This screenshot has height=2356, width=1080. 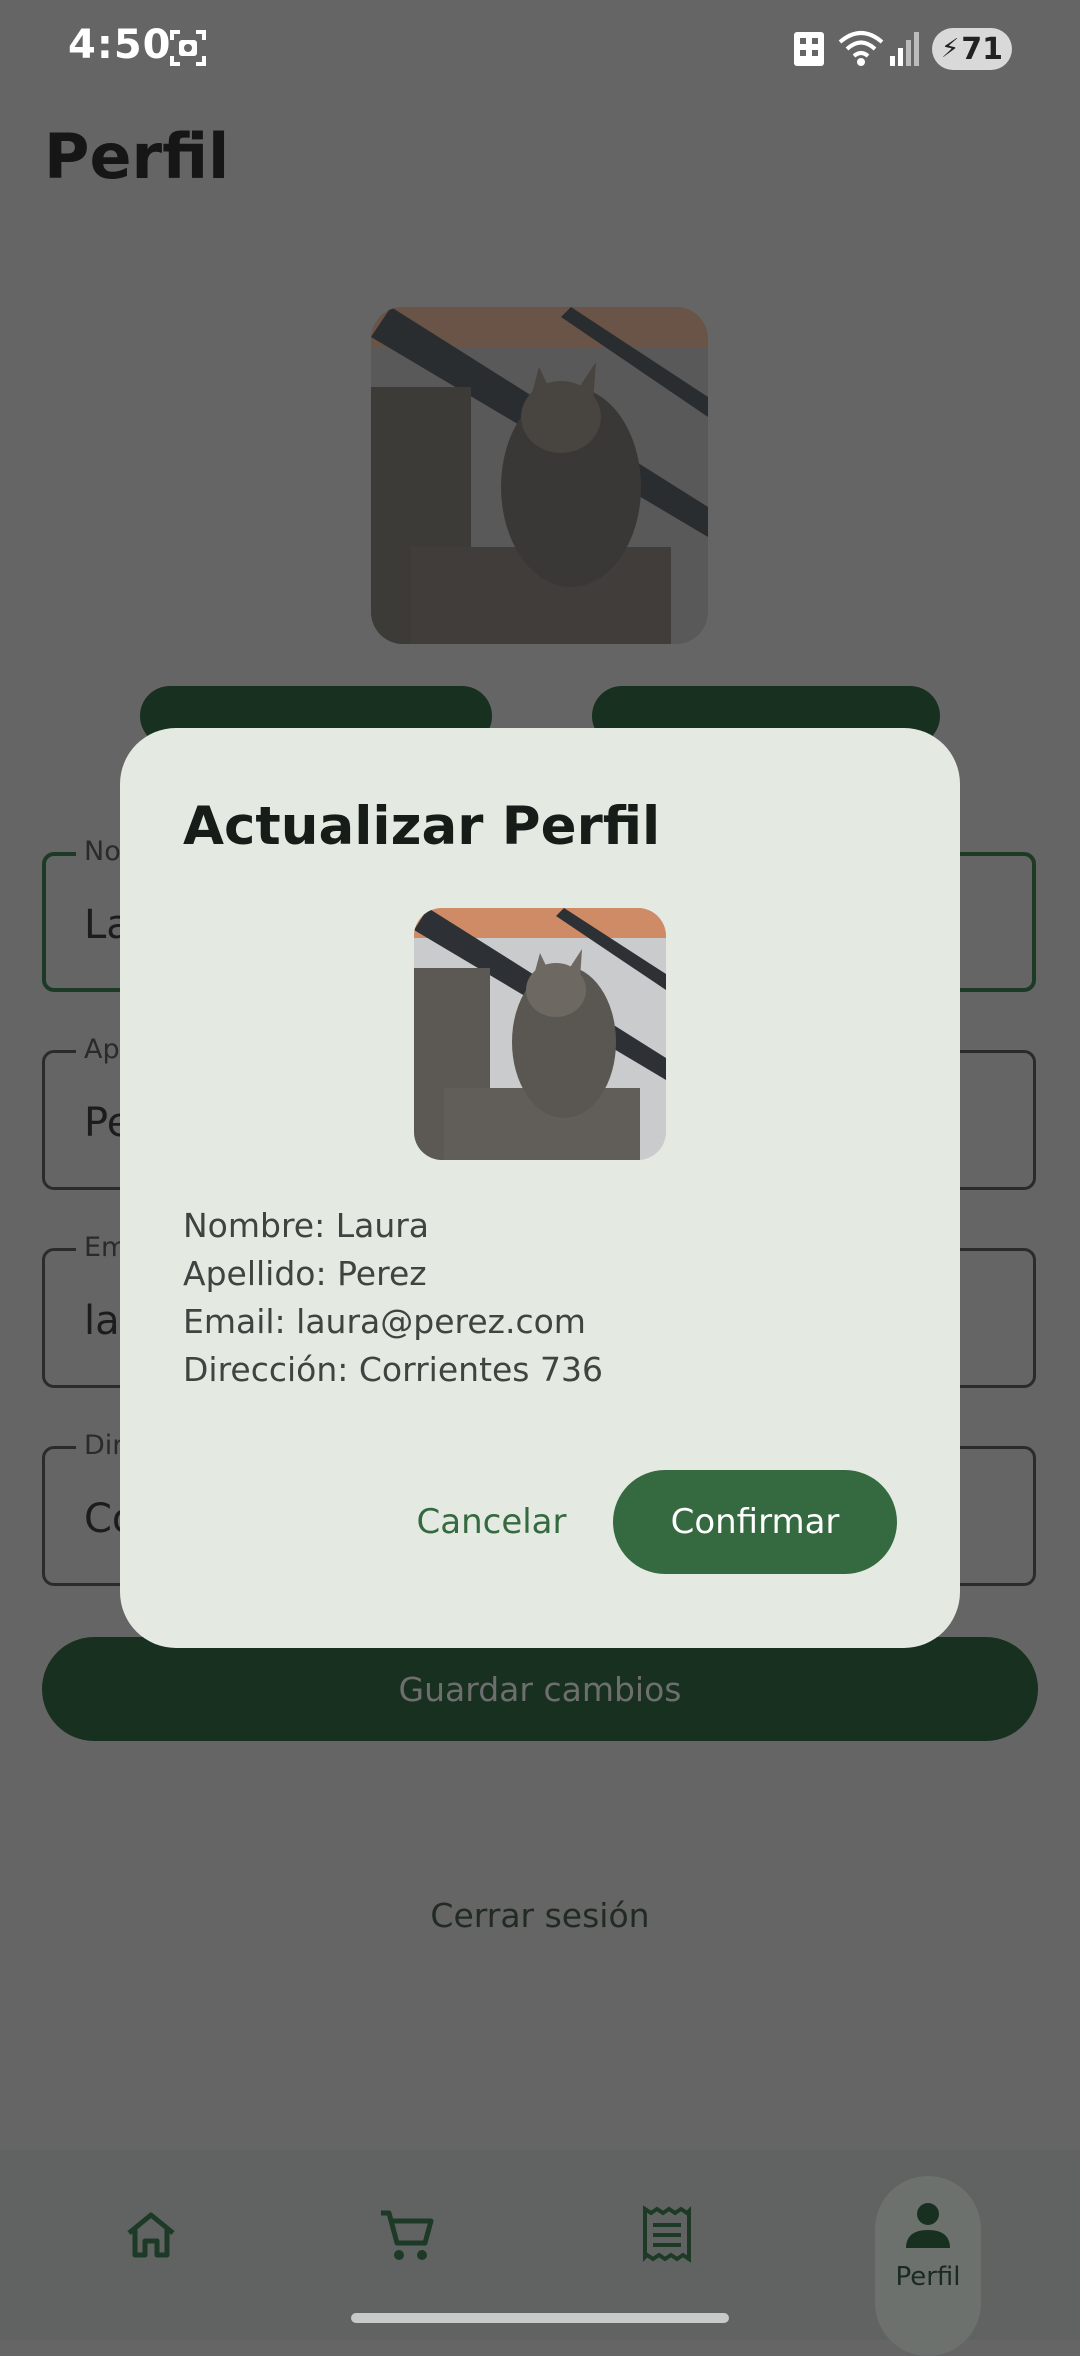 I want to click on profile-photo, so click(x=539, y=475).